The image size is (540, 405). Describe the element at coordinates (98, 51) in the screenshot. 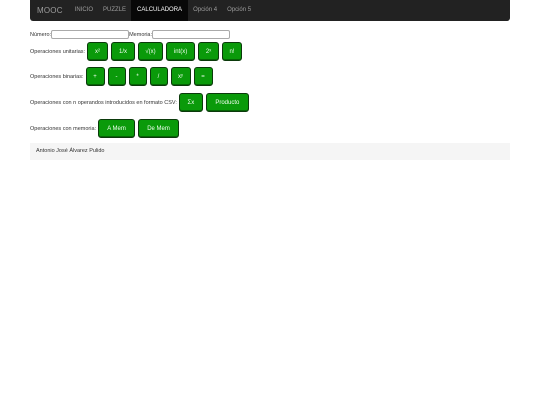

I see `square-button: x²` at that location.